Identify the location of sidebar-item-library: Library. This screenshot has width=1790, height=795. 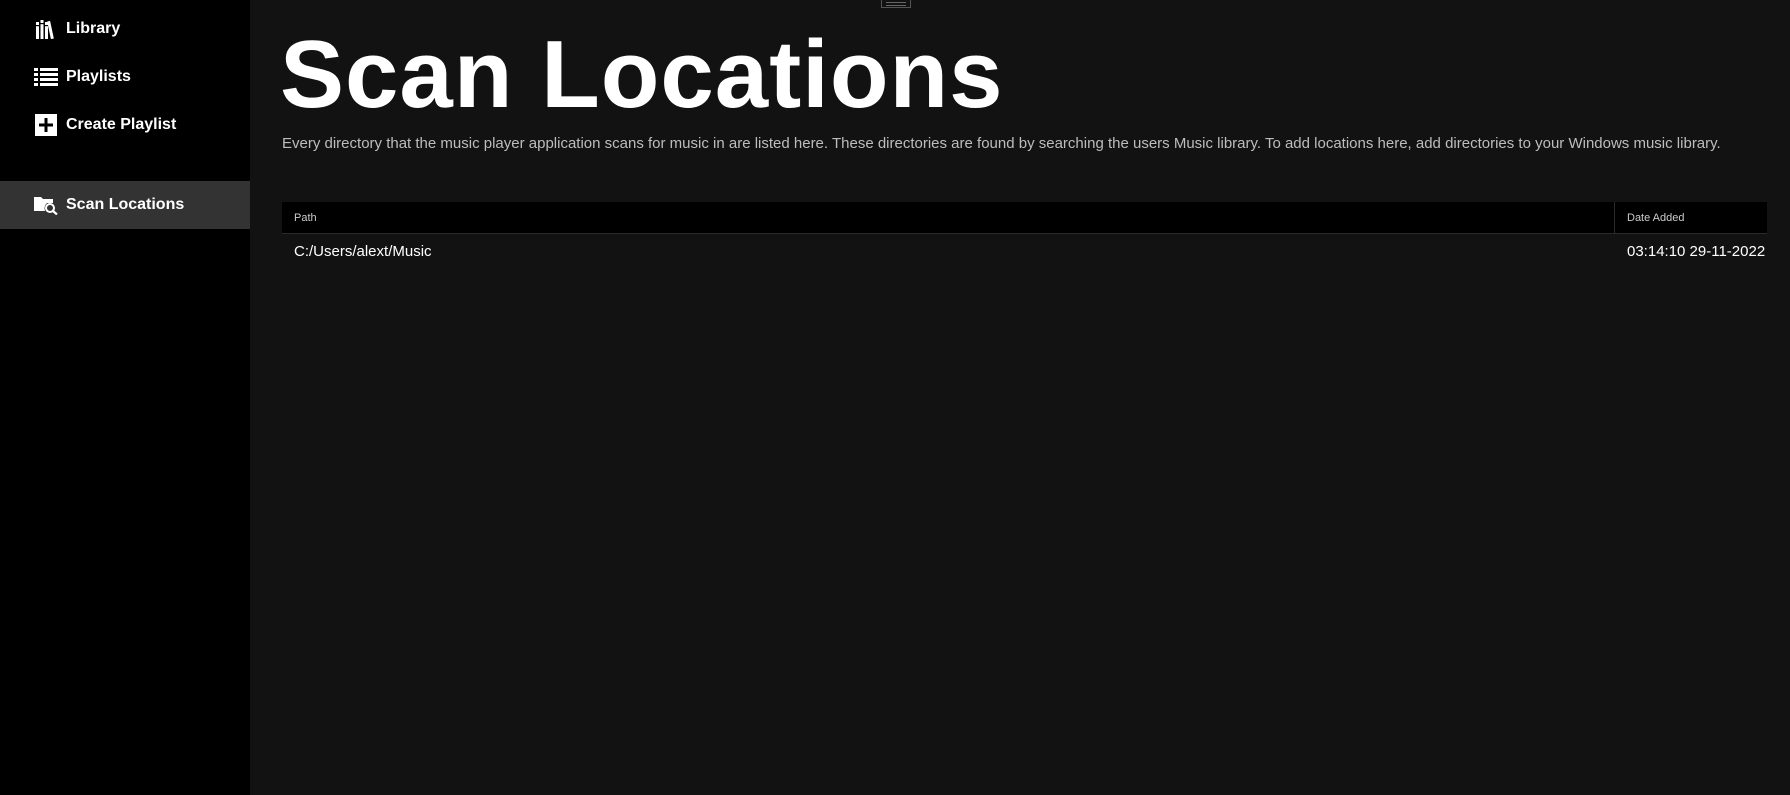
(125, 29).